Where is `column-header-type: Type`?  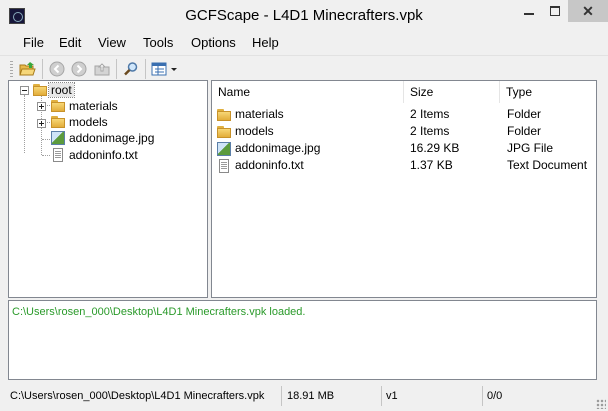
column-header-type: Type is located at coordinates (548, 92).